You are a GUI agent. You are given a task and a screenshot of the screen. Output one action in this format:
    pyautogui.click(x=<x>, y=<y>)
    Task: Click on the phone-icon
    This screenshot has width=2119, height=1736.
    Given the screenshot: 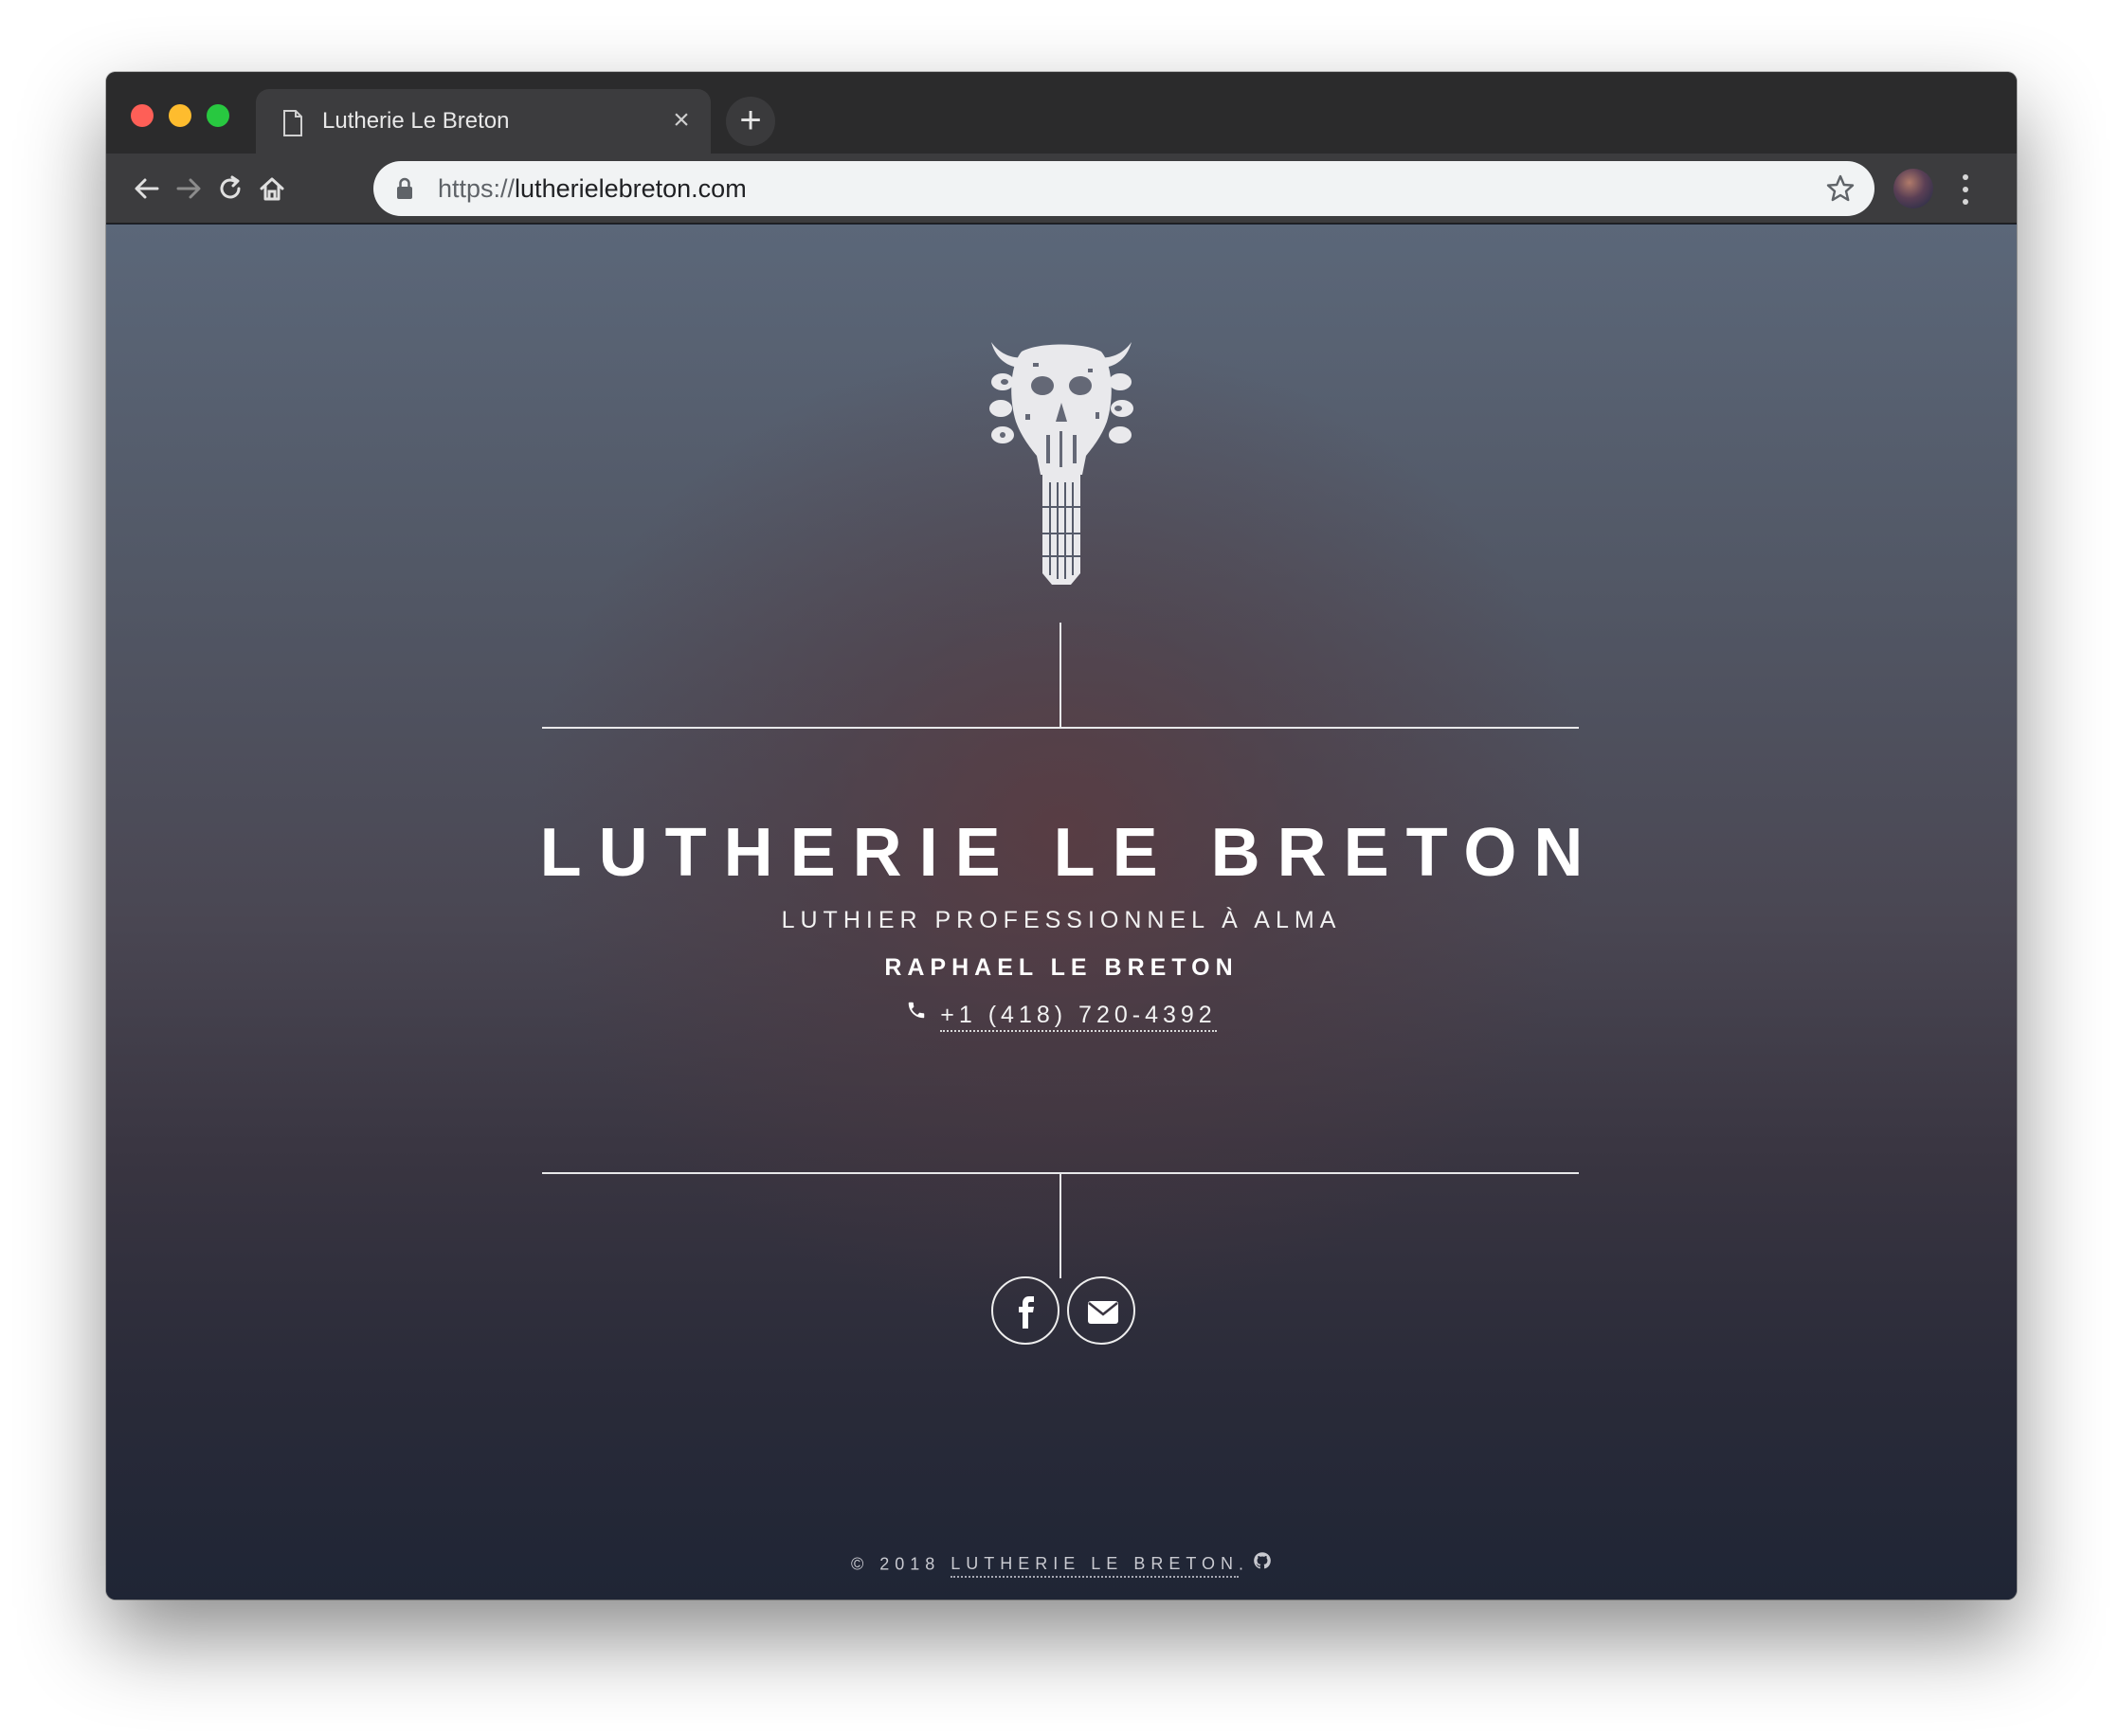 What is the action you would take?
    pyautogui.click(x=916, y=1013)
    